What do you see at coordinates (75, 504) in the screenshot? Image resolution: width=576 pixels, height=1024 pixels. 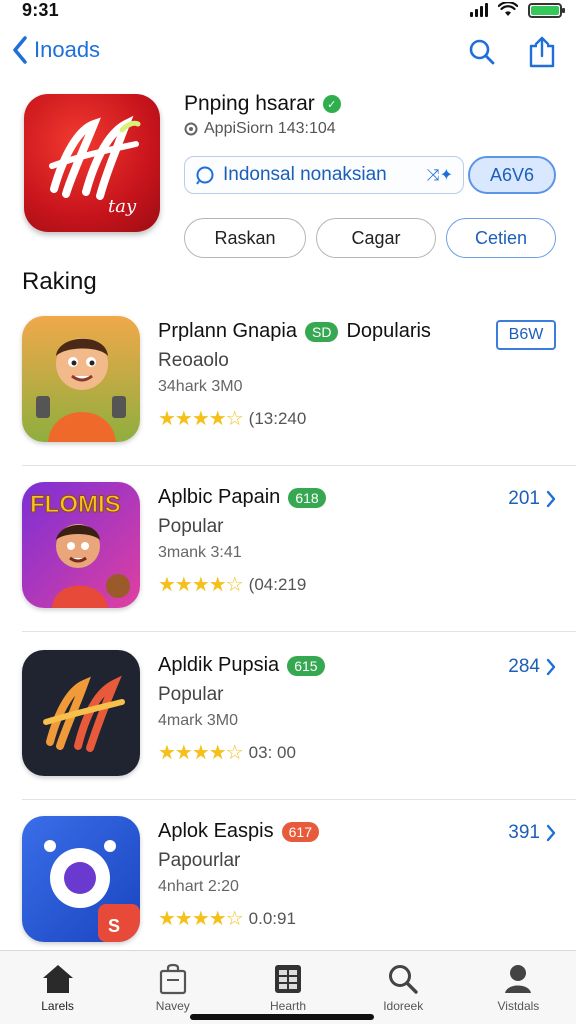 I see `svg-text: FLOMIS` at bounding box center [75, 504].